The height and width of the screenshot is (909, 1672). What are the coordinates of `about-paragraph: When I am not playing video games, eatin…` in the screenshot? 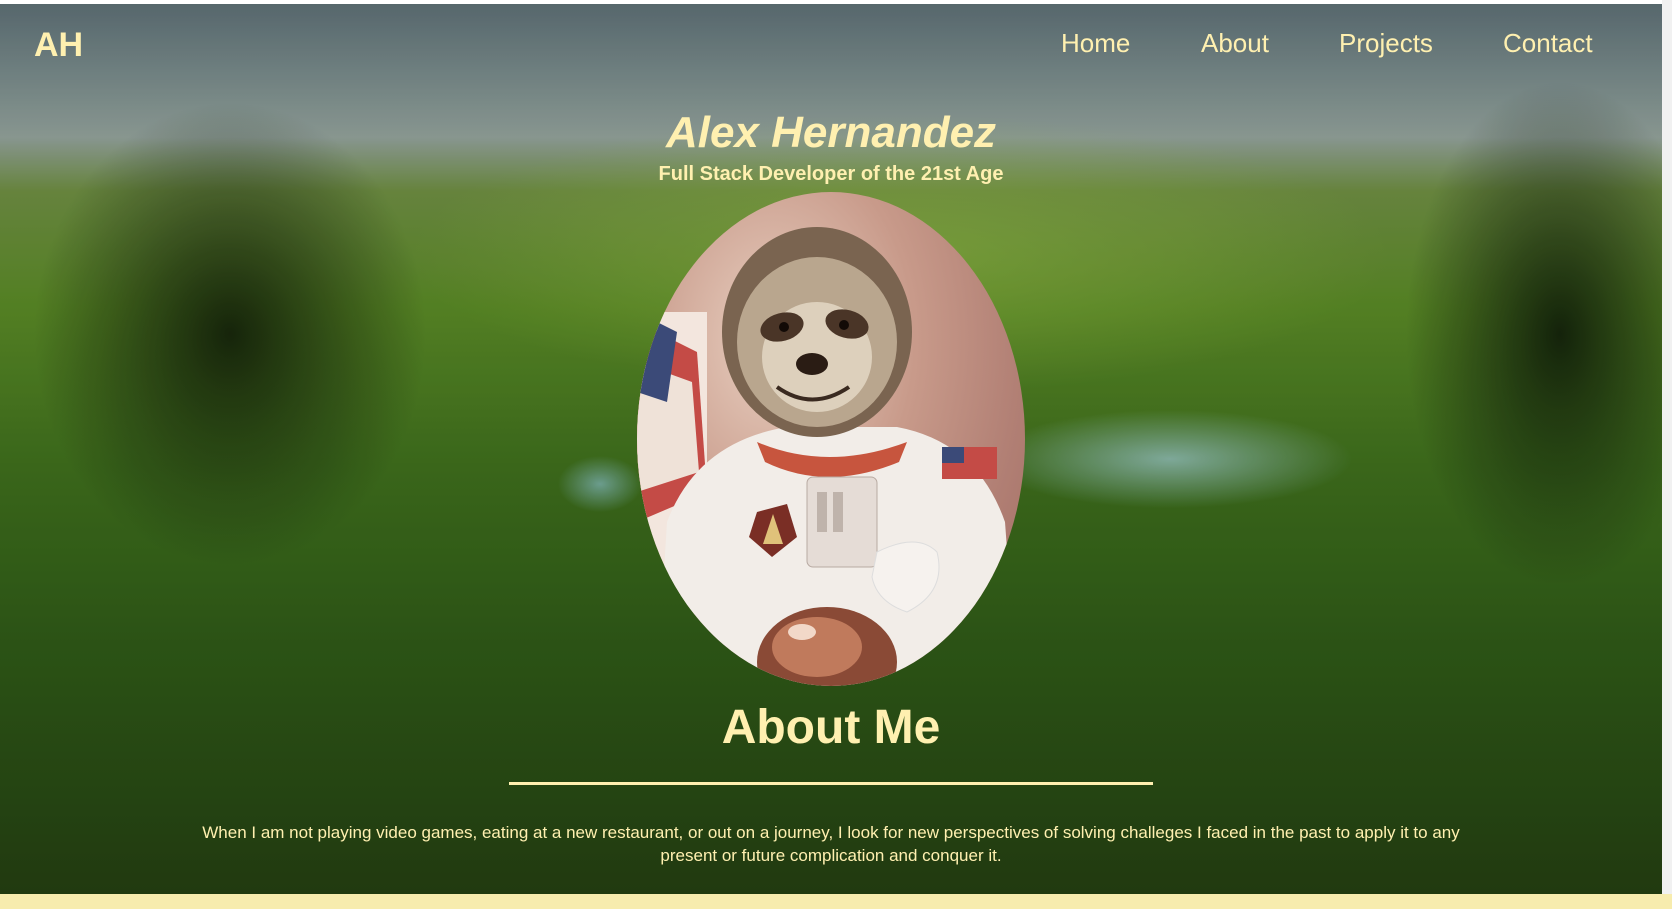 It's located at (831, 844).